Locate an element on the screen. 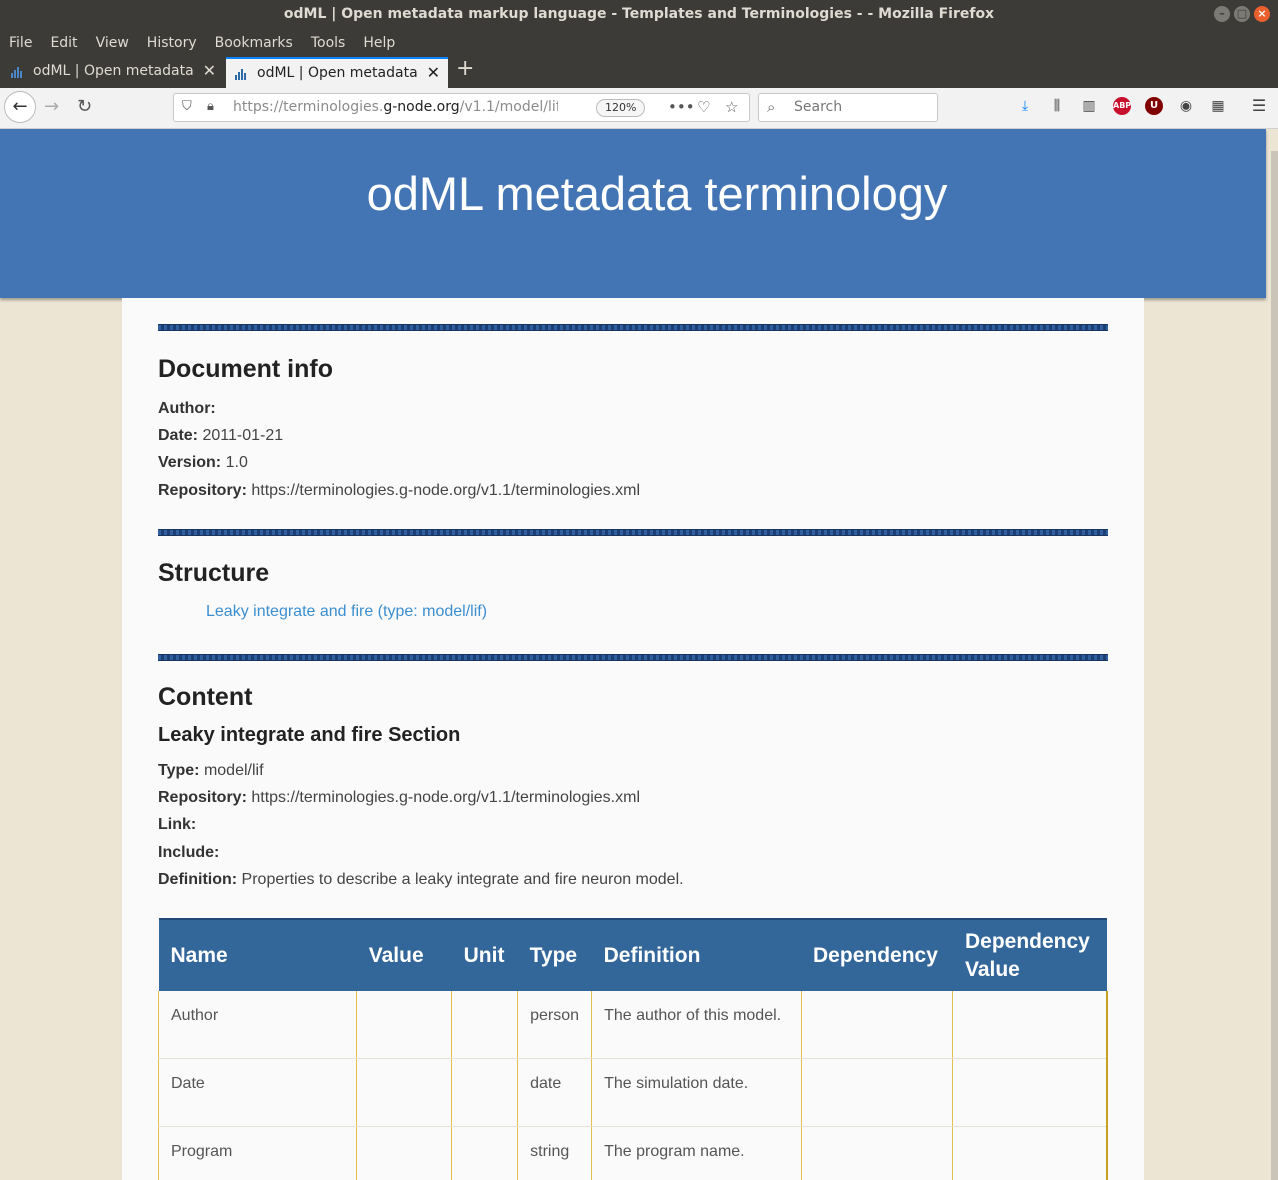 The image size is (1278, 1180). tracking-shield-icon: ⛉ is located at coordinates (187, 106).